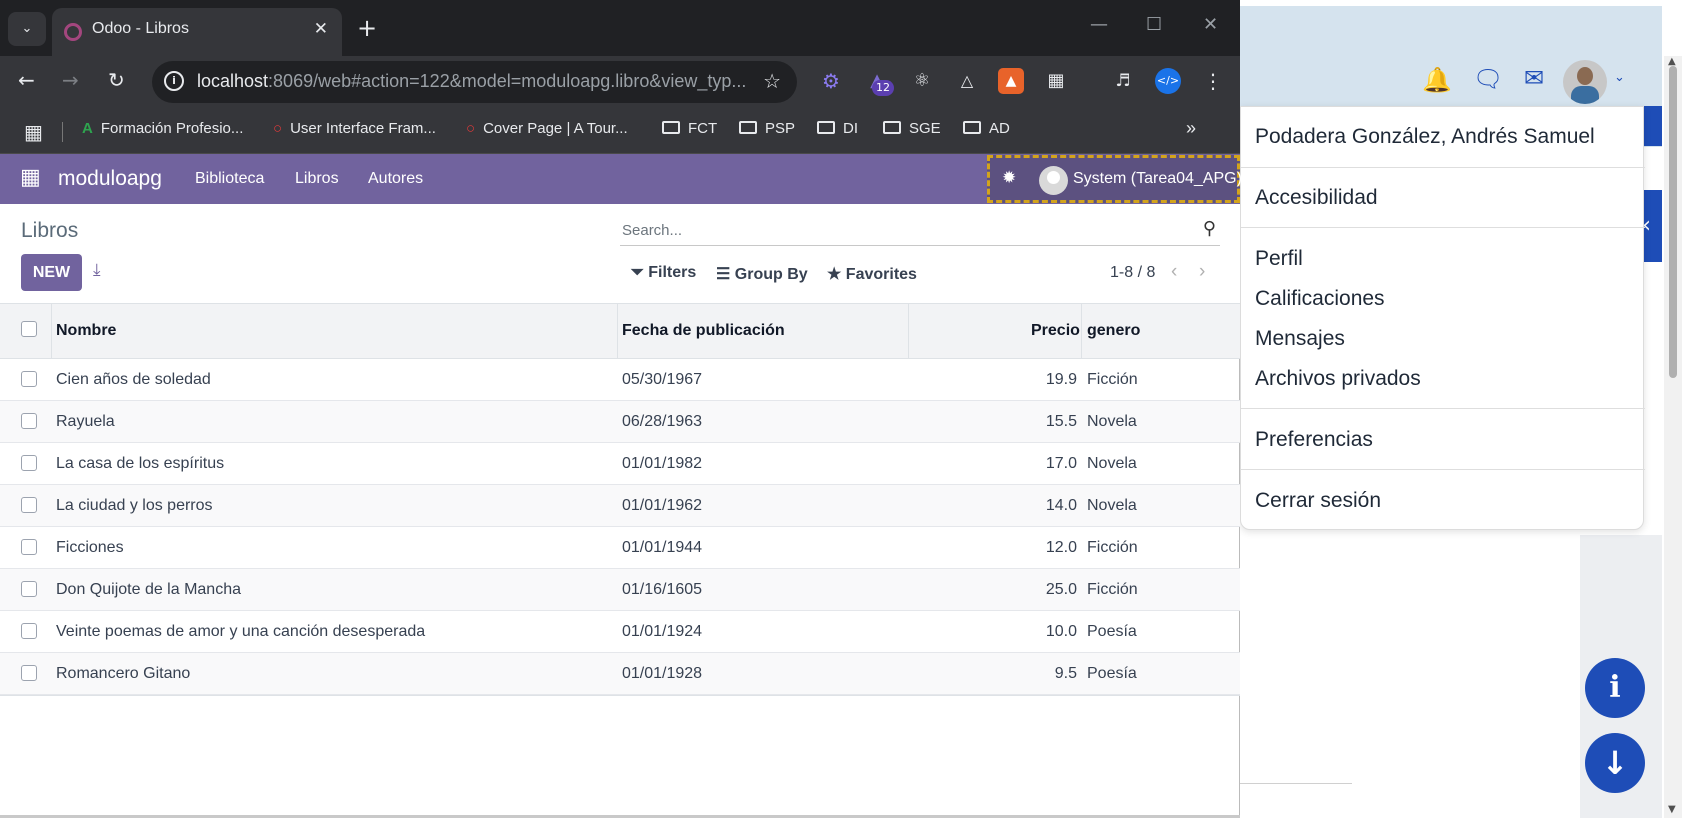 The width and height of the screenshot is (1682, 818). I want to click on bookmark-star-icon: ☆, so click(772, 81).